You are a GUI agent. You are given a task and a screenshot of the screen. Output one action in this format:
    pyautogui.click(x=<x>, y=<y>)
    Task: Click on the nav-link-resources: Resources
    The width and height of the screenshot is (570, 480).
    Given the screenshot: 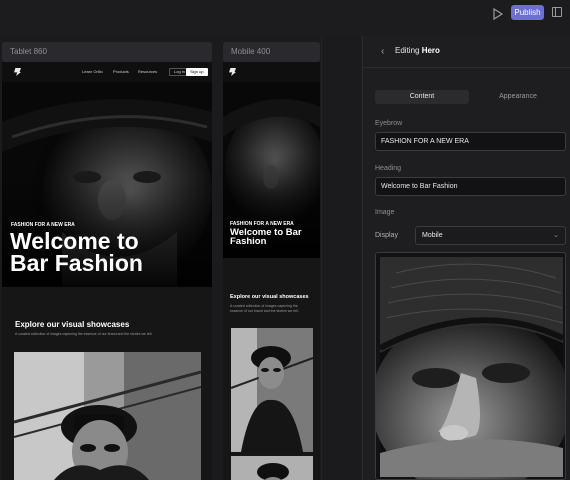 What is the action you would take?
    pyautogui.click(x=147, y=71)
    